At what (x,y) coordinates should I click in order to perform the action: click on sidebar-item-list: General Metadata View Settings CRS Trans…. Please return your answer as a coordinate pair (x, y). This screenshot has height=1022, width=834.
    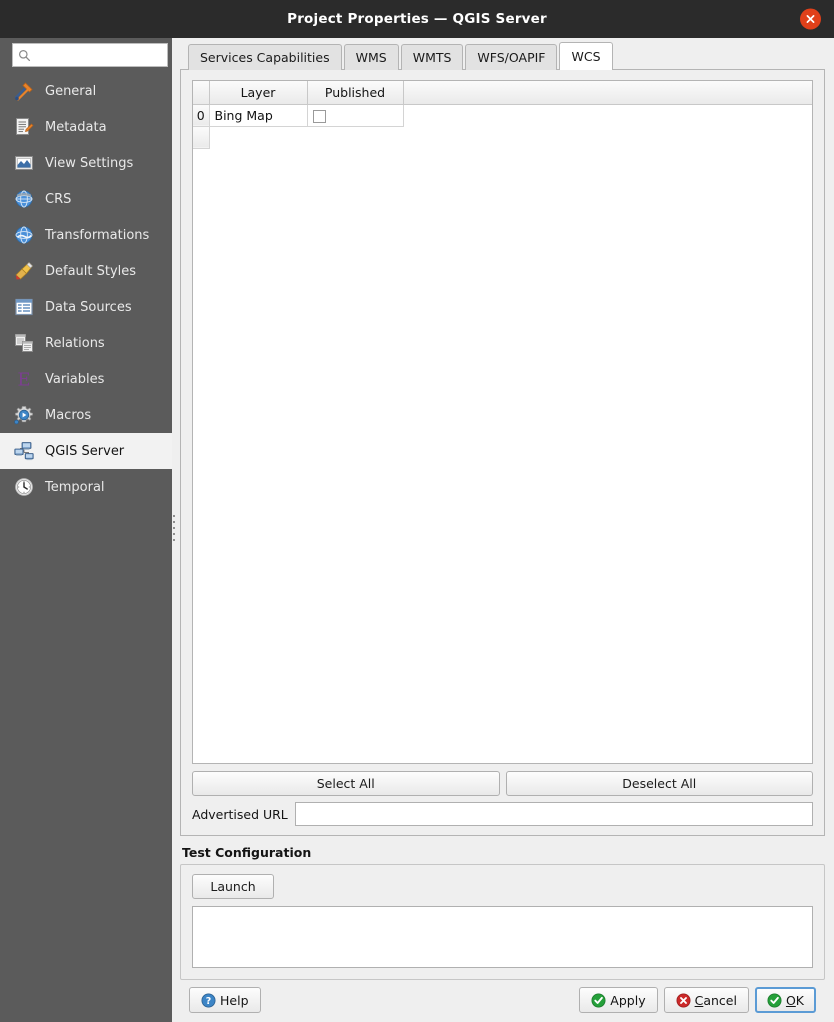
    Looking at the image, I should click on (86, 289).